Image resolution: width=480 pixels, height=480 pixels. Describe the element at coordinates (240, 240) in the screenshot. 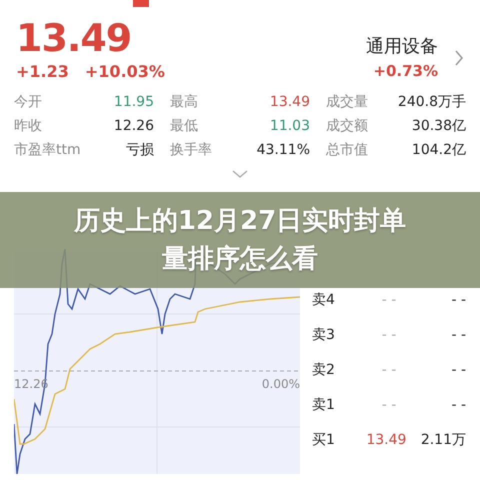

I see `banner-title: 历史上的12月27日实时封单量排序怎么看` at that location.